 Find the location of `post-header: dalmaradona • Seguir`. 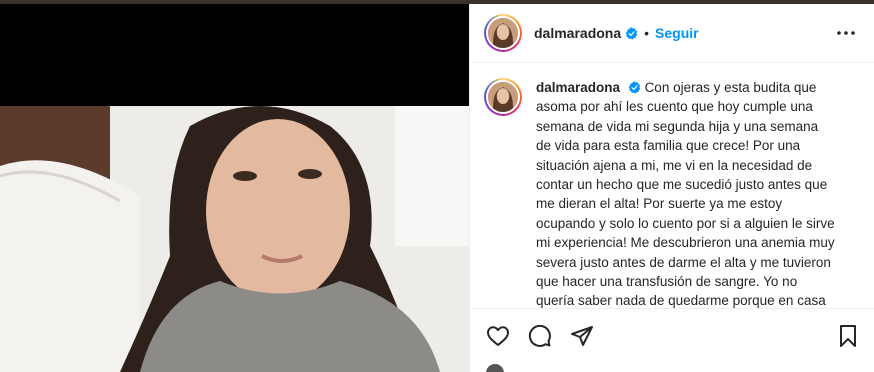

post-header: dalmaradona • Seguir is located at coordinates (672, 33).